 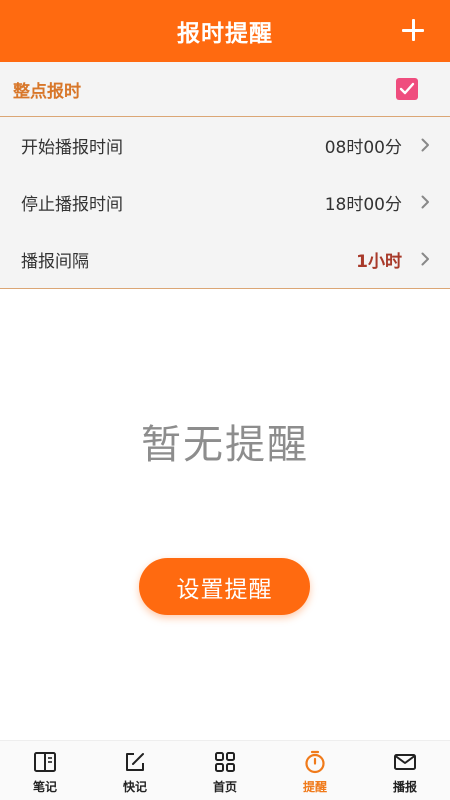 What do you see at coordinates (45, 762) in the screenshot?
I see `notebook-icon` at bounding box center [45, 762].